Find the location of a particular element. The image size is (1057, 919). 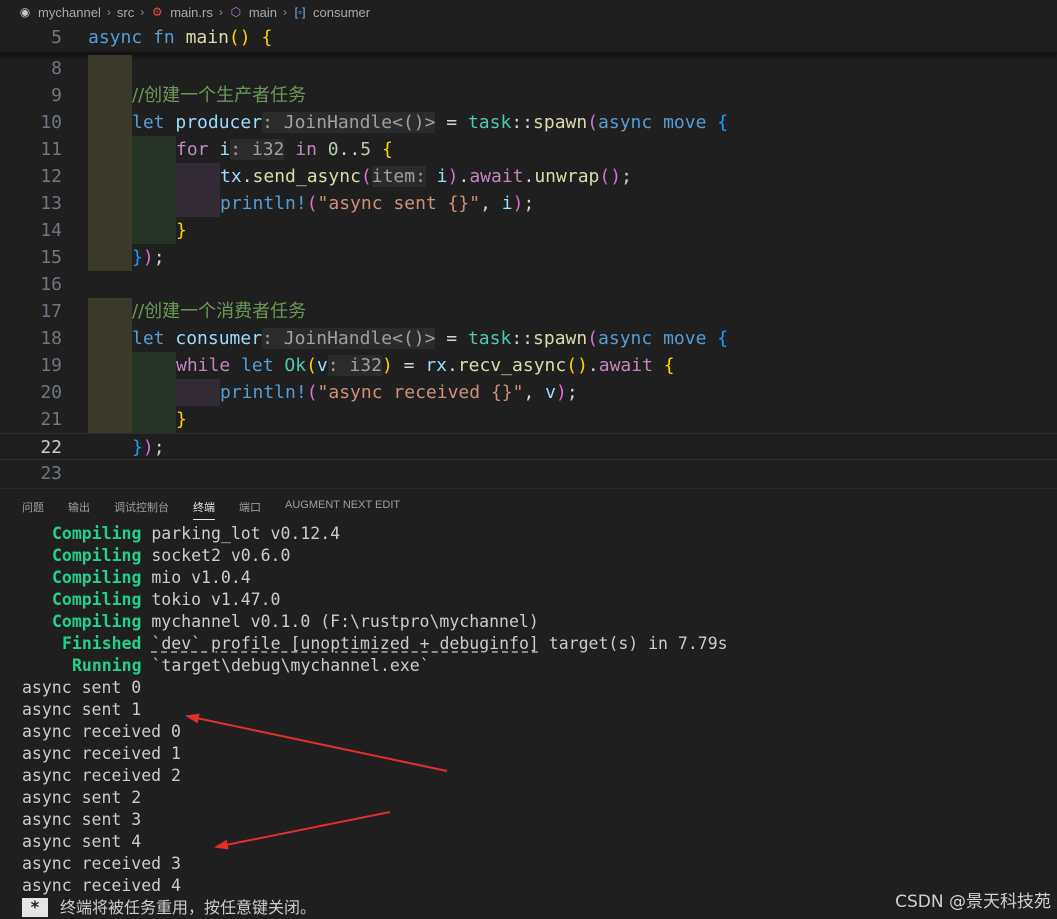

watermark: CSDN @景天科技苑 is located at coordinates (973, 902).